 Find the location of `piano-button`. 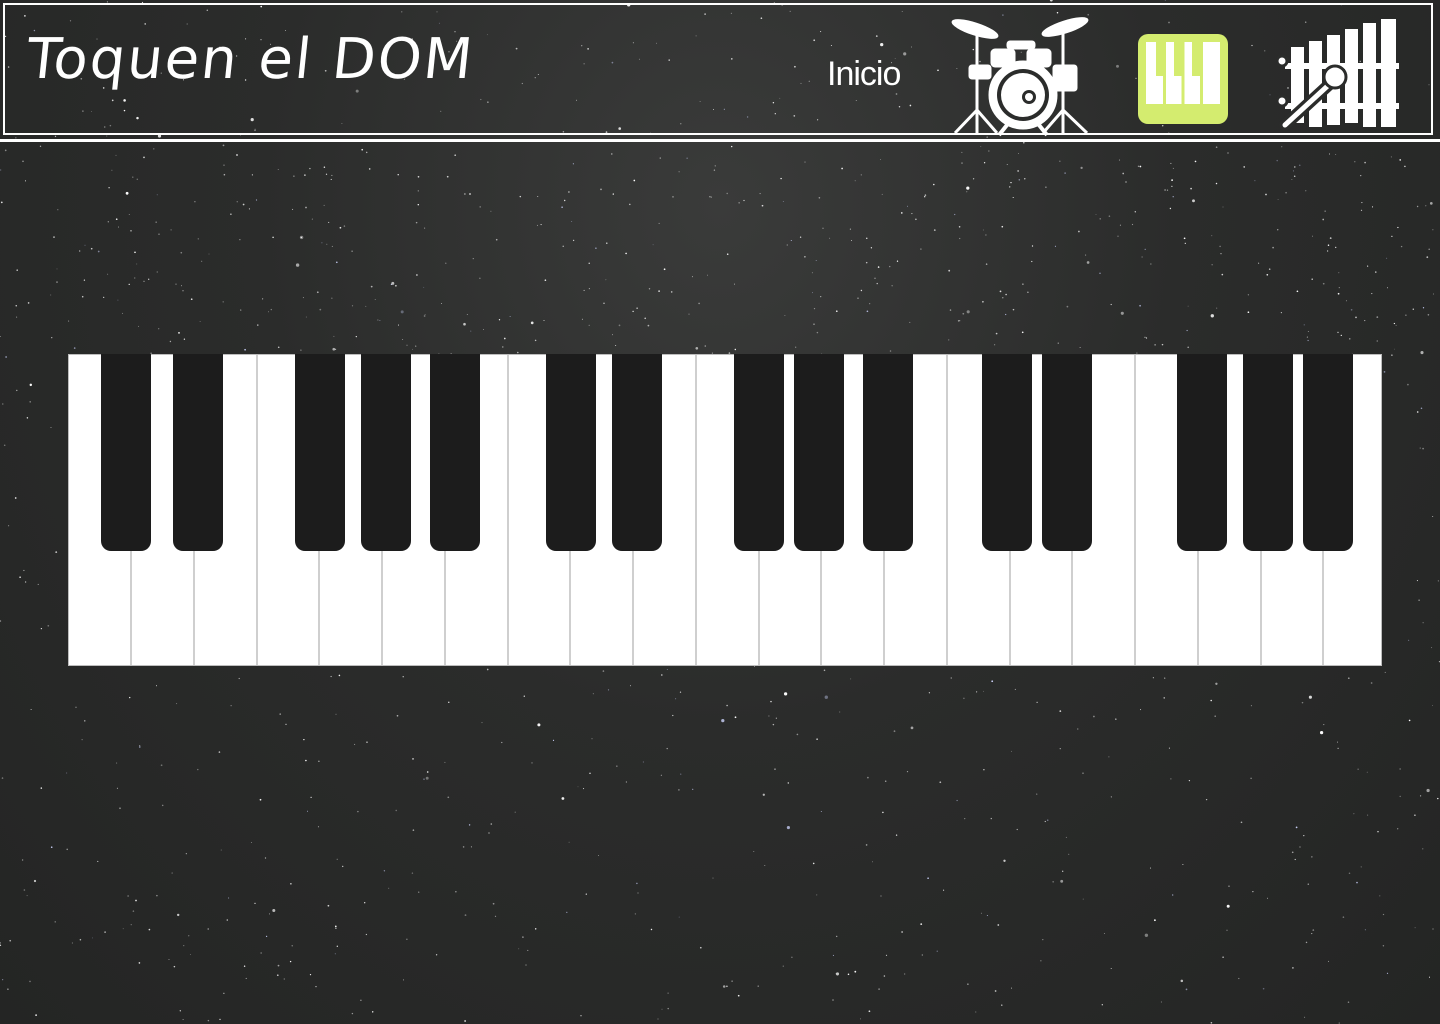

piano-button is located at coordinates (1183, 79).